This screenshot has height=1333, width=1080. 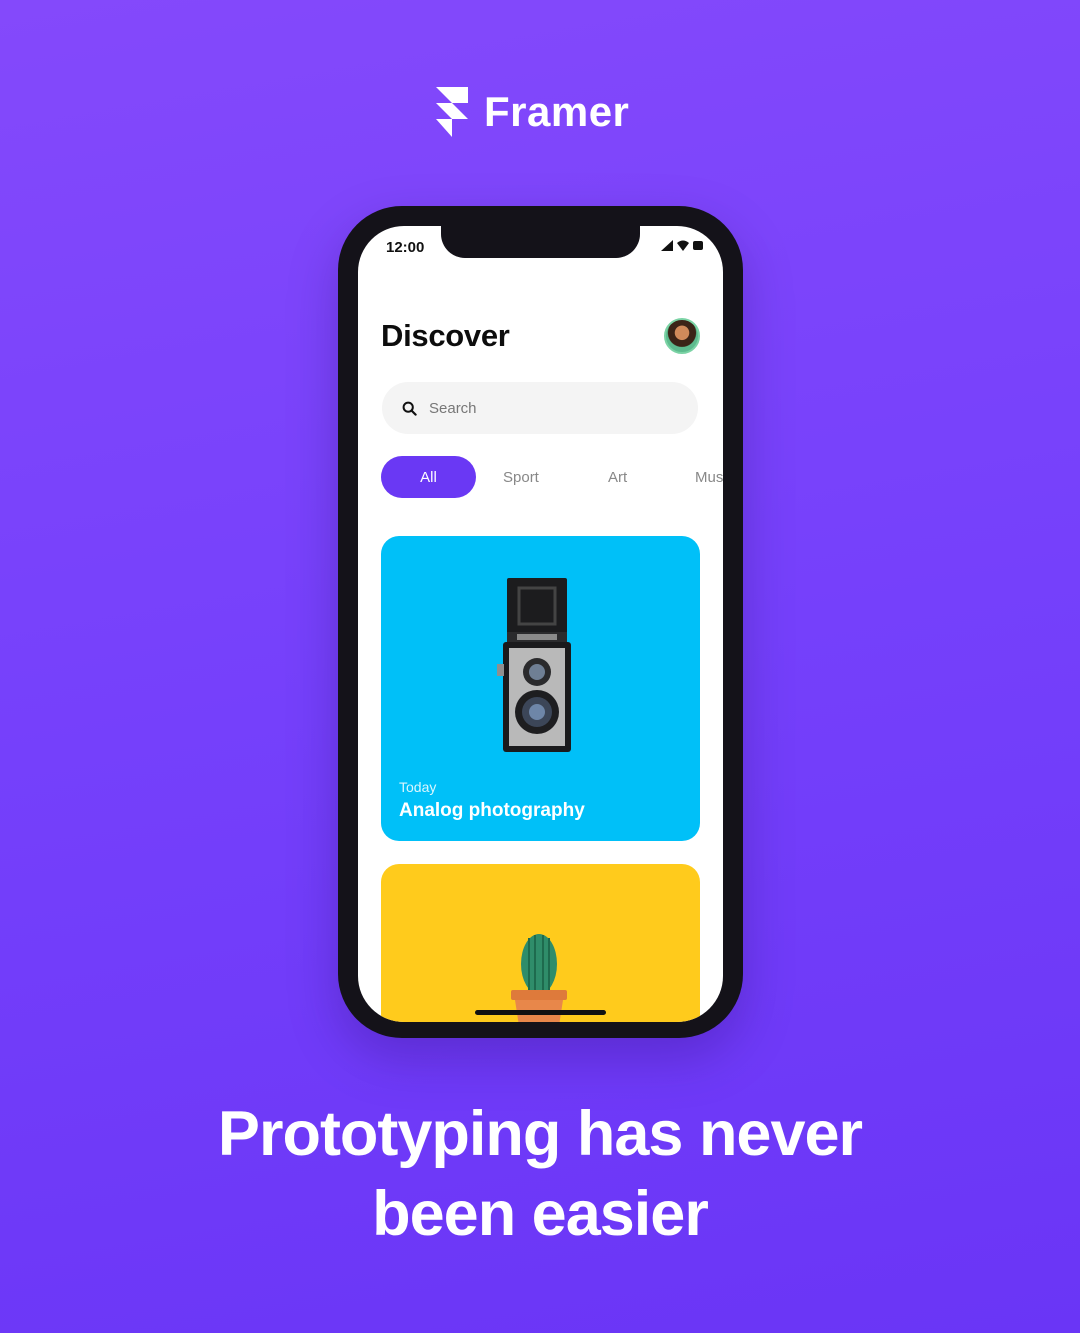 I want to click on battery-icon, so click(x=698, y=245).